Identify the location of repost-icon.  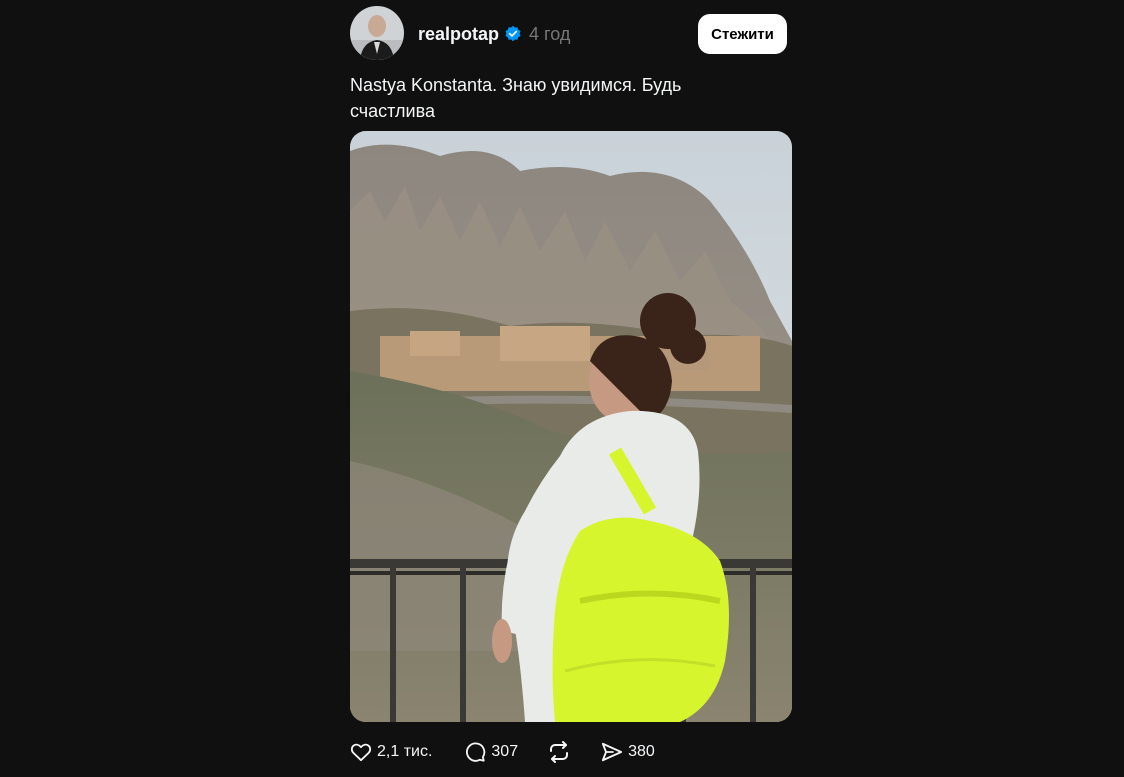
(559, 752).